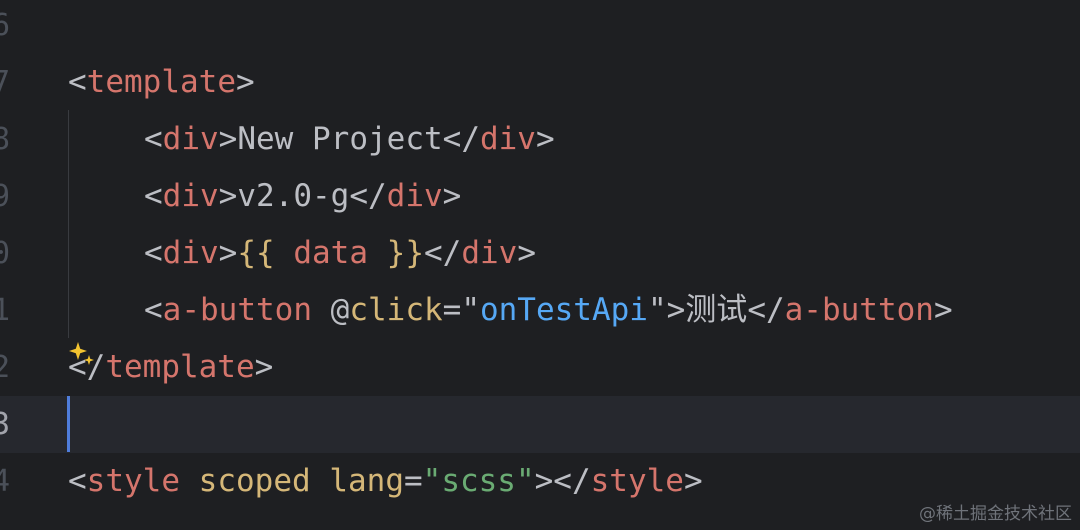  Describe the element at coordinates (340, 310) in the screenshot. I see `token-attr: @` at that location.